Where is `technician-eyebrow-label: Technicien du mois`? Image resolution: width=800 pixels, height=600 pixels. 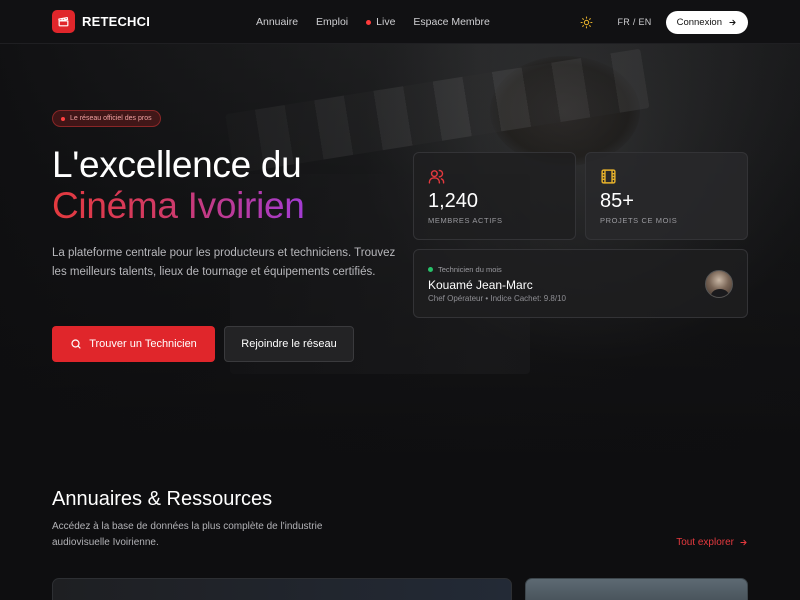
technician-eyebrow-label: Technicien du mois is located at coordinates (470, 269).